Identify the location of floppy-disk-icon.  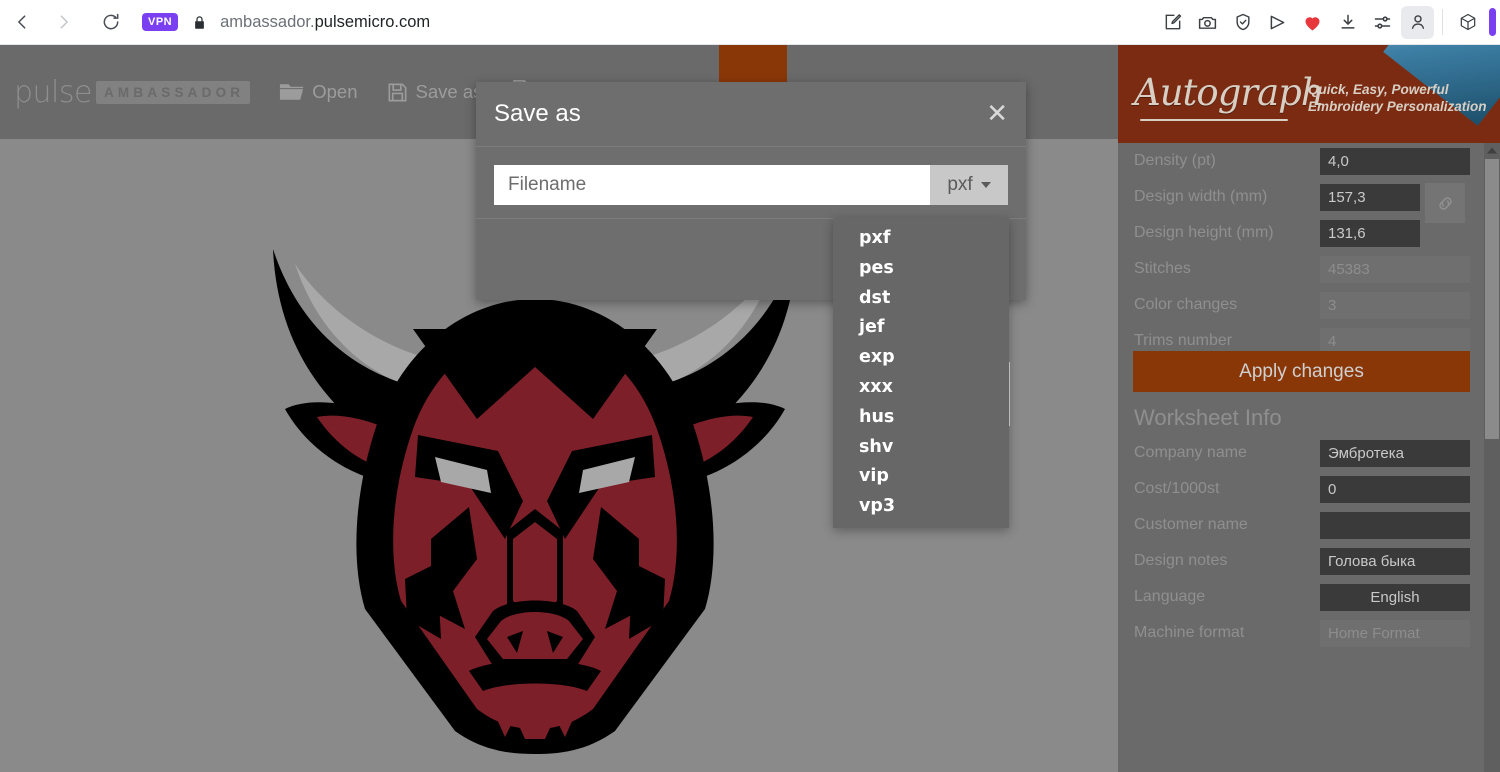
(397, 92).